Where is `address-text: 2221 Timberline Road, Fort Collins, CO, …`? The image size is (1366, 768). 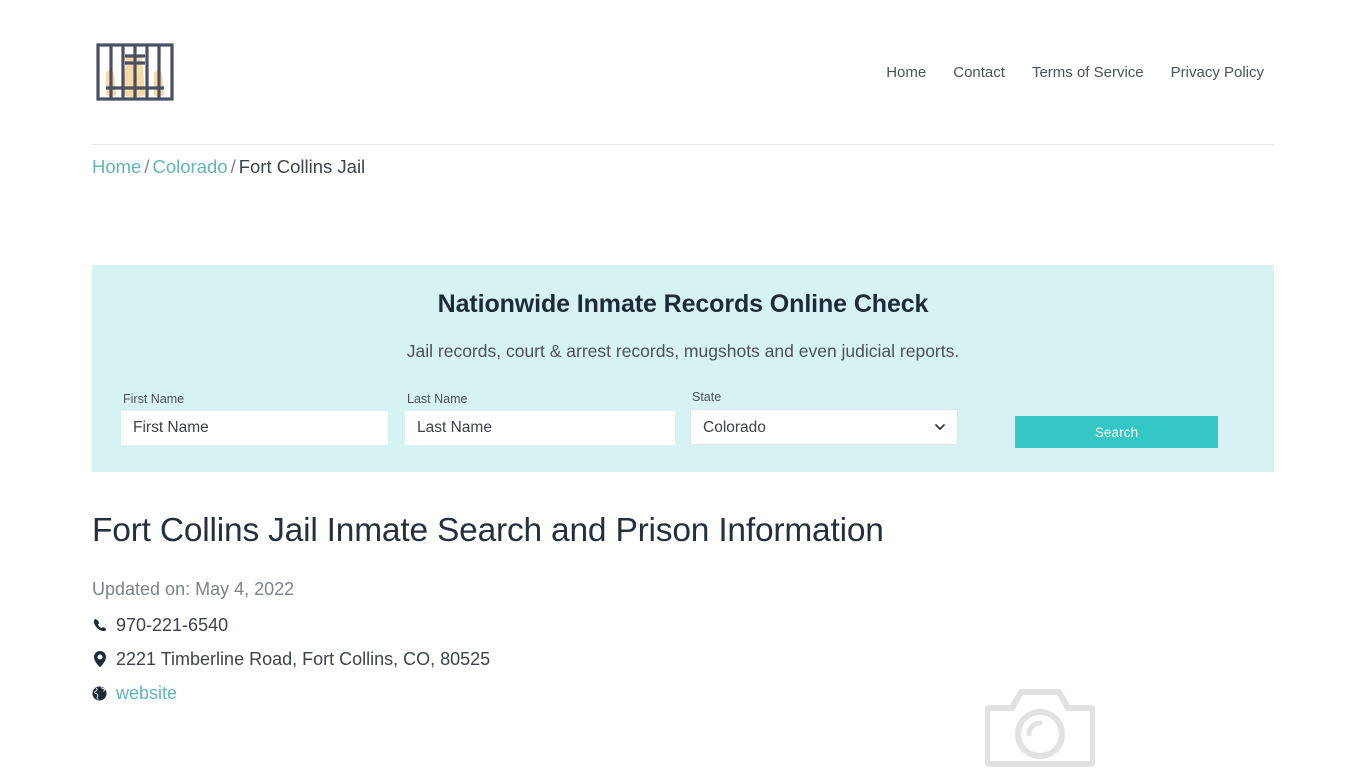
address-text: 2221 Timberline Road, Fort Collins, CO, … is located at coordinates (303, 659).